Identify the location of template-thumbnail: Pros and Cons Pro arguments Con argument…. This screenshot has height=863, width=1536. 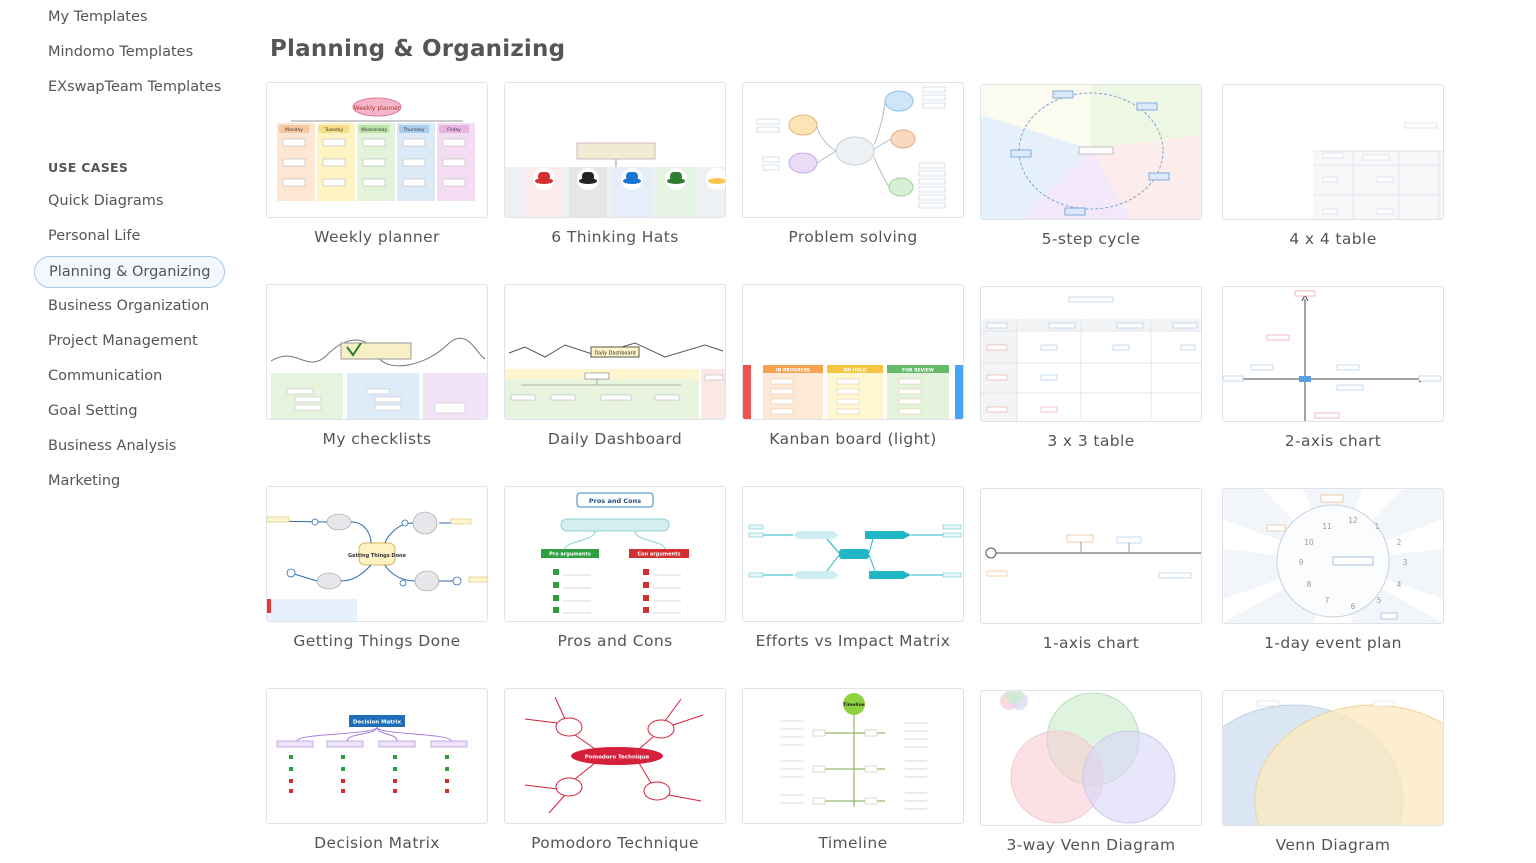
(615, 554).